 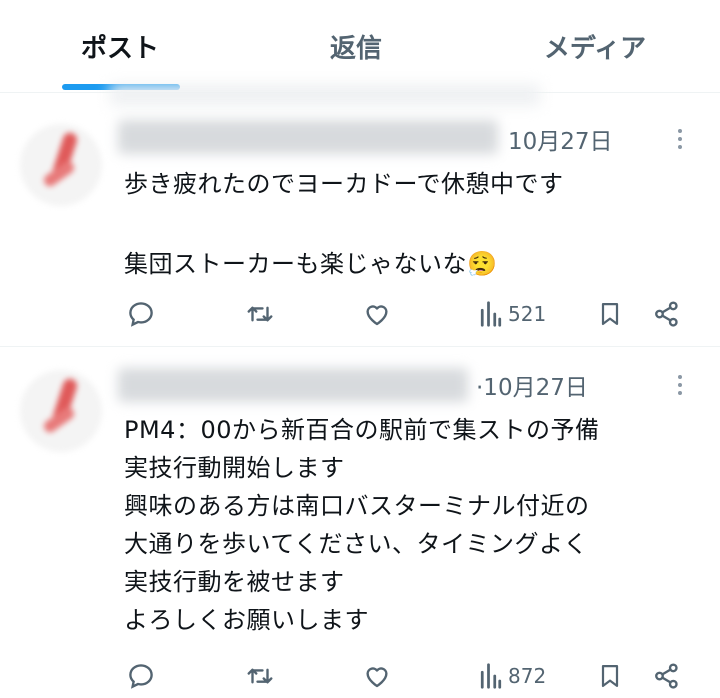 I want to click on post-text-line: 実技行動を被せます, so click(x=234, y=582).